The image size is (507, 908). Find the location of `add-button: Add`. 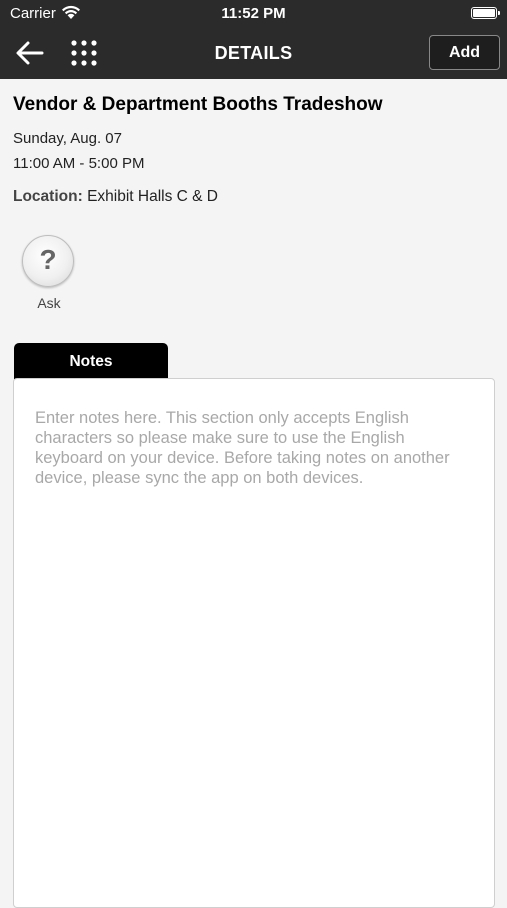

add-button: Add is located at coordinates (464, 52).